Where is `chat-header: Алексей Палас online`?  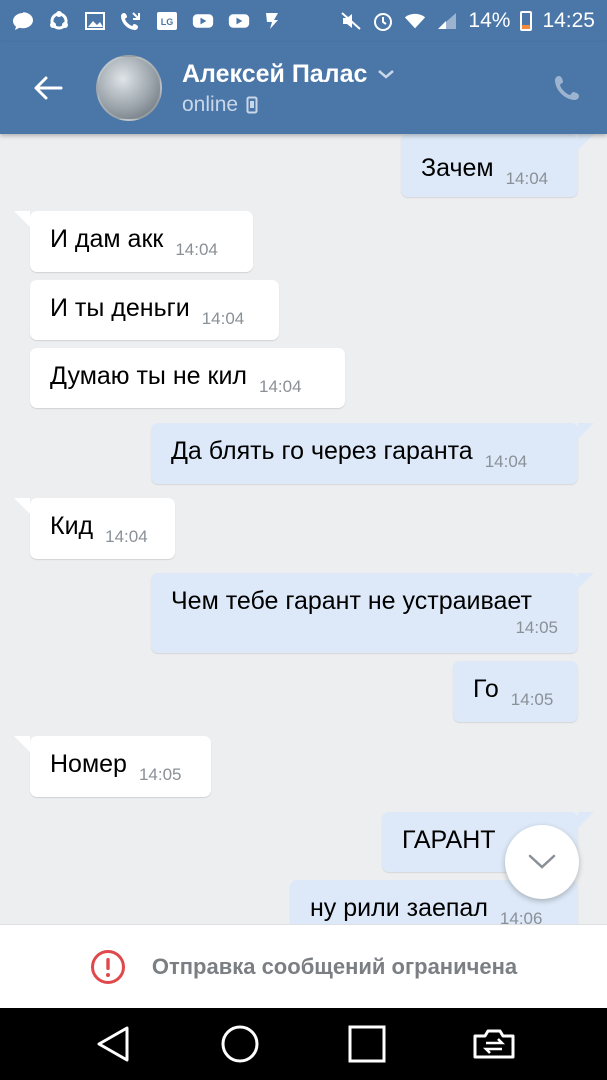 chat-header: Алексей Палас online is located at coordinates (303, 88).